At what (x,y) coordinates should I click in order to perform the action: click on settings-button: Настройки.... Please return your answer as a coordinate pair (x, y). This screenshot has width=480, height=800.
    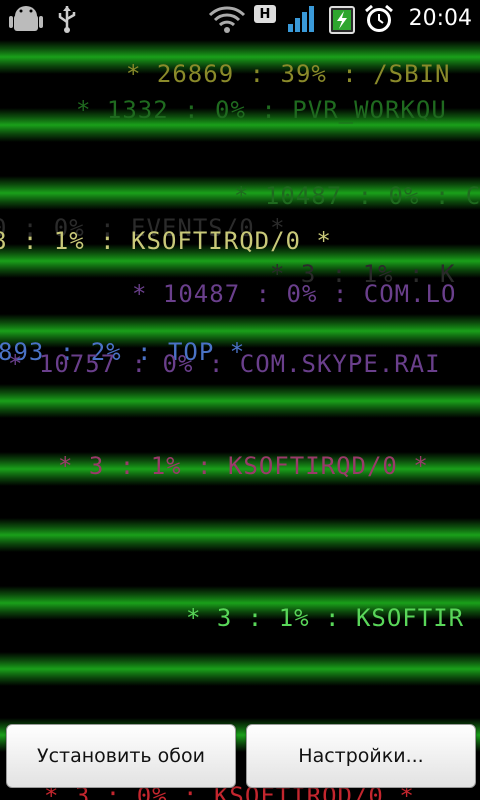
    Looking at the image, I should click on (361, 756).